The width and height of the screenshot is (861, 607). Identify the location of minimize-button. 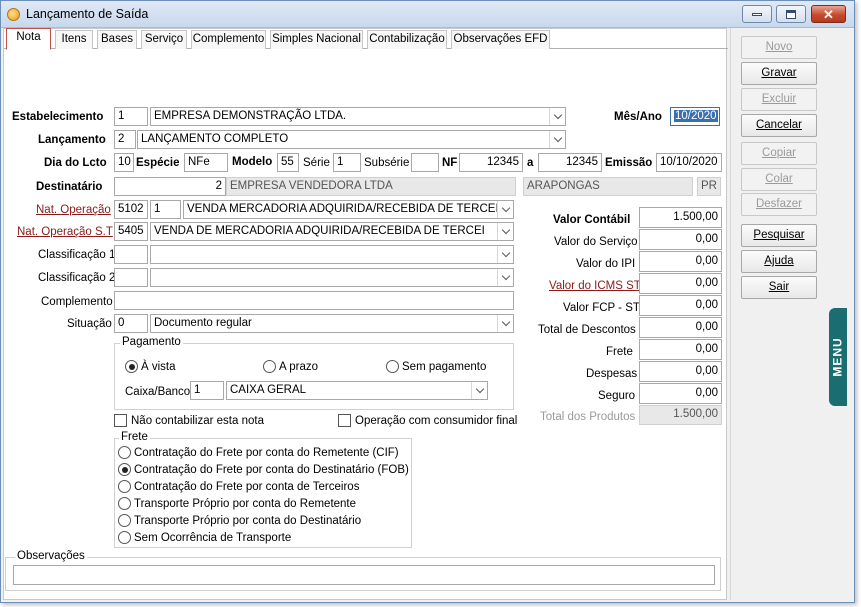
(757, 14).